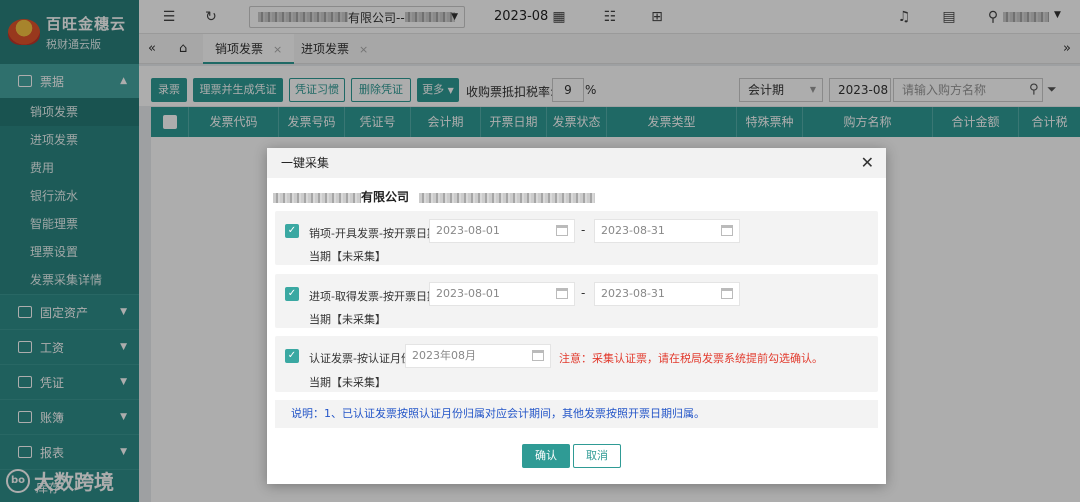  I want to click on month-value: 2023年08月, so click(444, 355).